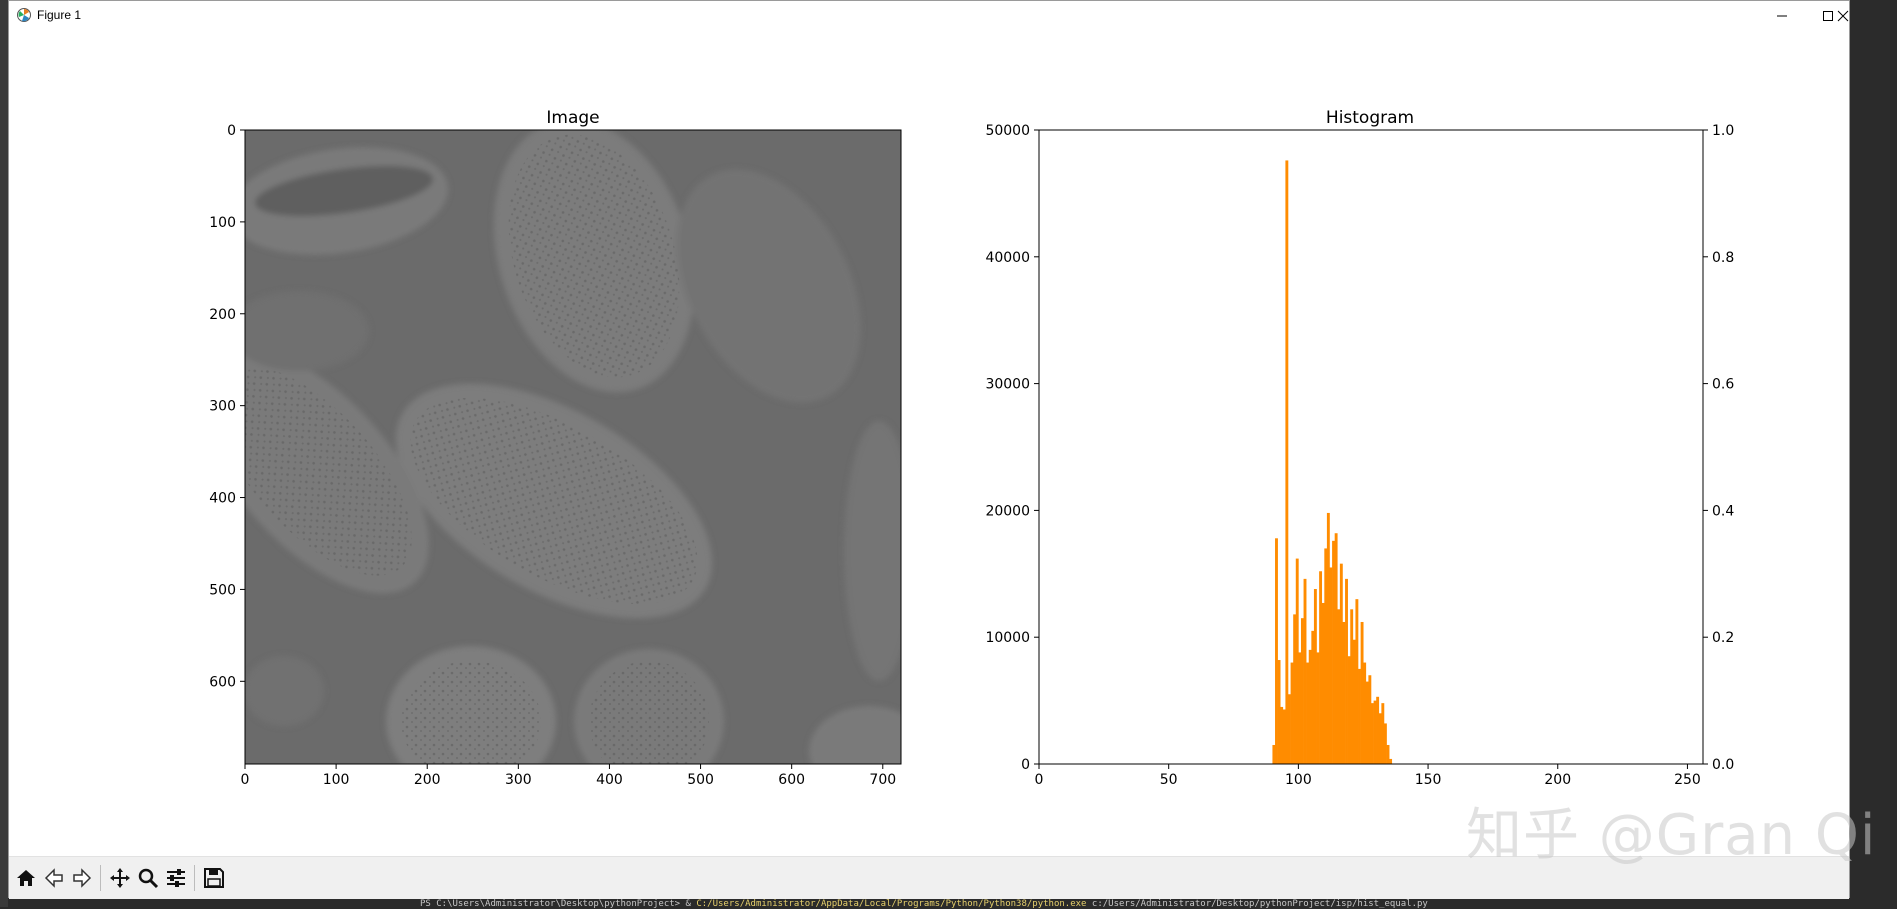 This screenshot has height=909, width=1897. I want to click on y-tick-label: 0, so click(231, 131).